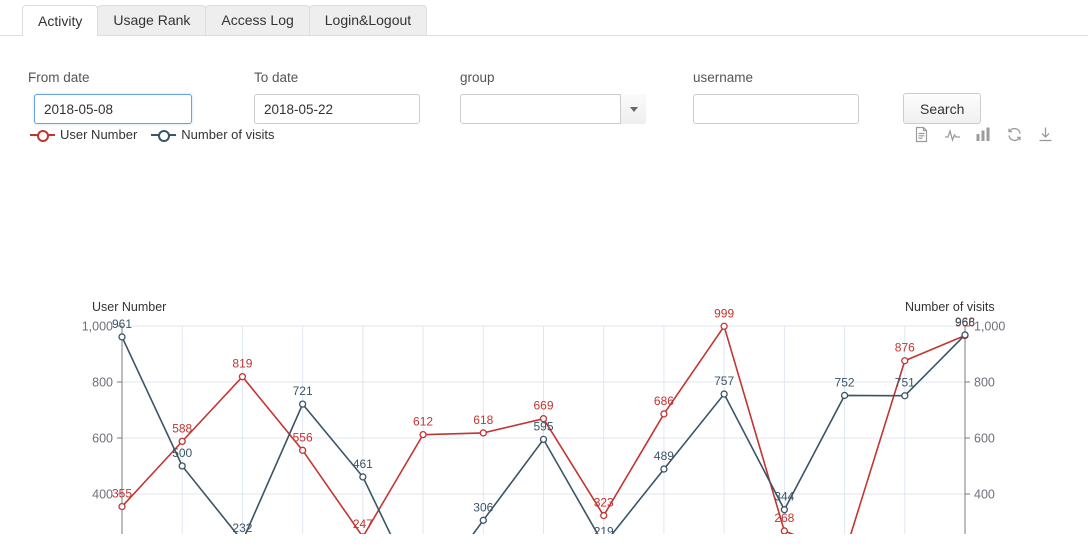 The image size is (1088, 555). I want to click on group-field-group: group, so click(553, 97).